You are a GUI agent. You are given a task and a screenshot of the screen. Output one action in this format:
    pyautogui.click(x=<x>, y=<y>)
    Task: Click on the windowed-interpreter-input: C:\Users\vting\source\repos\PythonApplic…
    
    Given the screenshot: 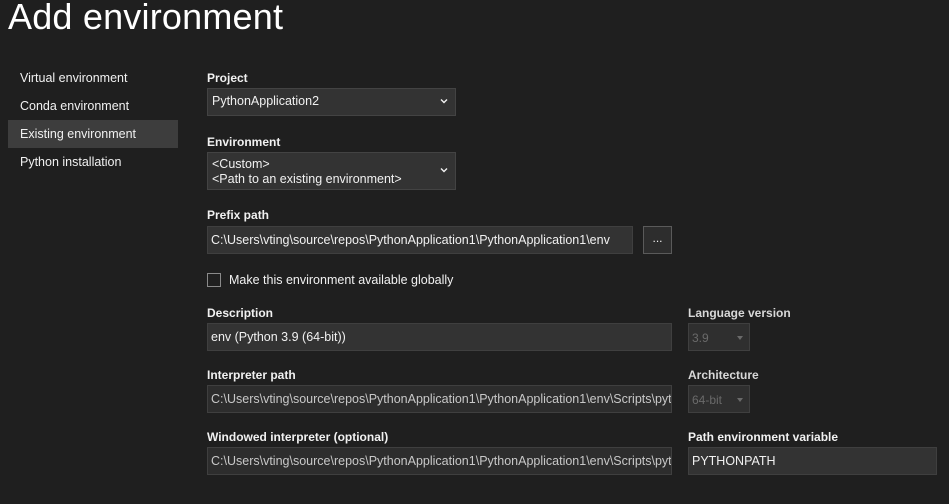 What is the action you would take?
    pyautogui.click(x=439, y=461)
    